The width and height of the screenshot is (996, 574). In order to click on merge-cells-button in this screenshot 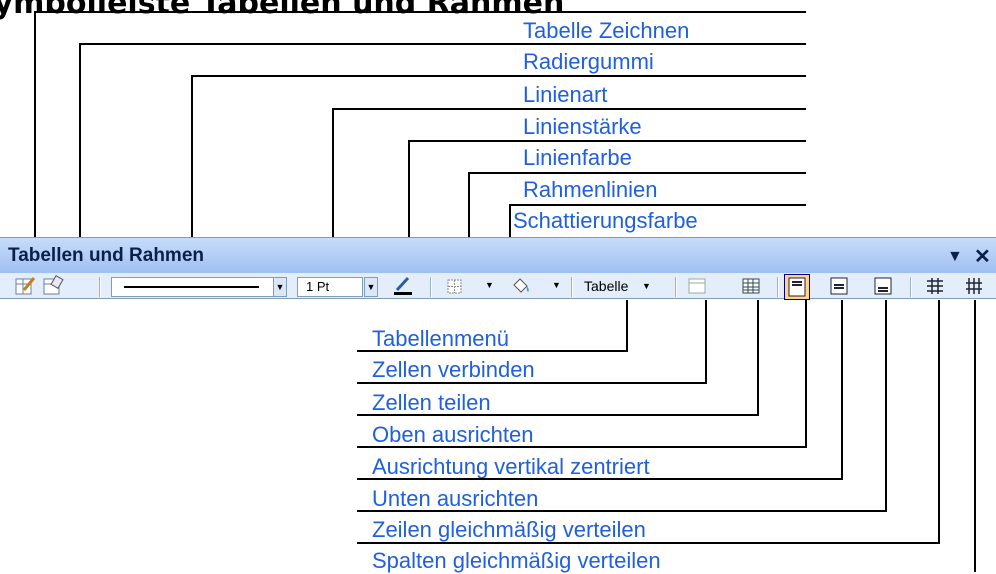, I will do `click(698, 287)`.